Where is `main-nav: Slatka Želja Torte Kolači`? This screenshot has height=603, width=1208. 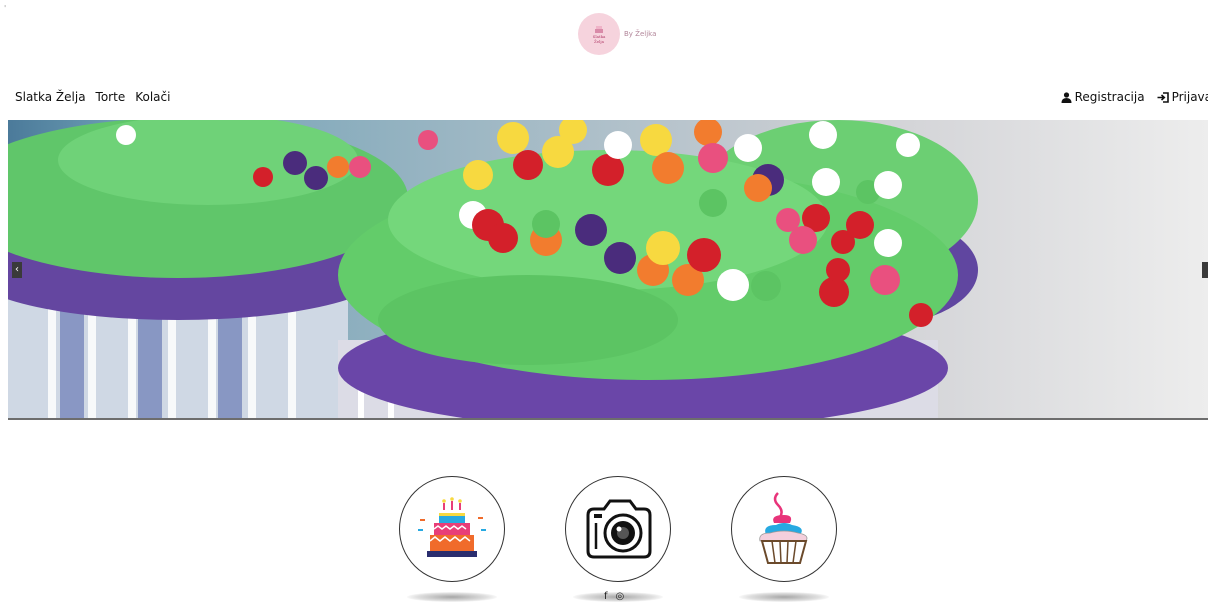
main-nav: Slatka Želja Torte Kolači is located at coordinates (92, 97).